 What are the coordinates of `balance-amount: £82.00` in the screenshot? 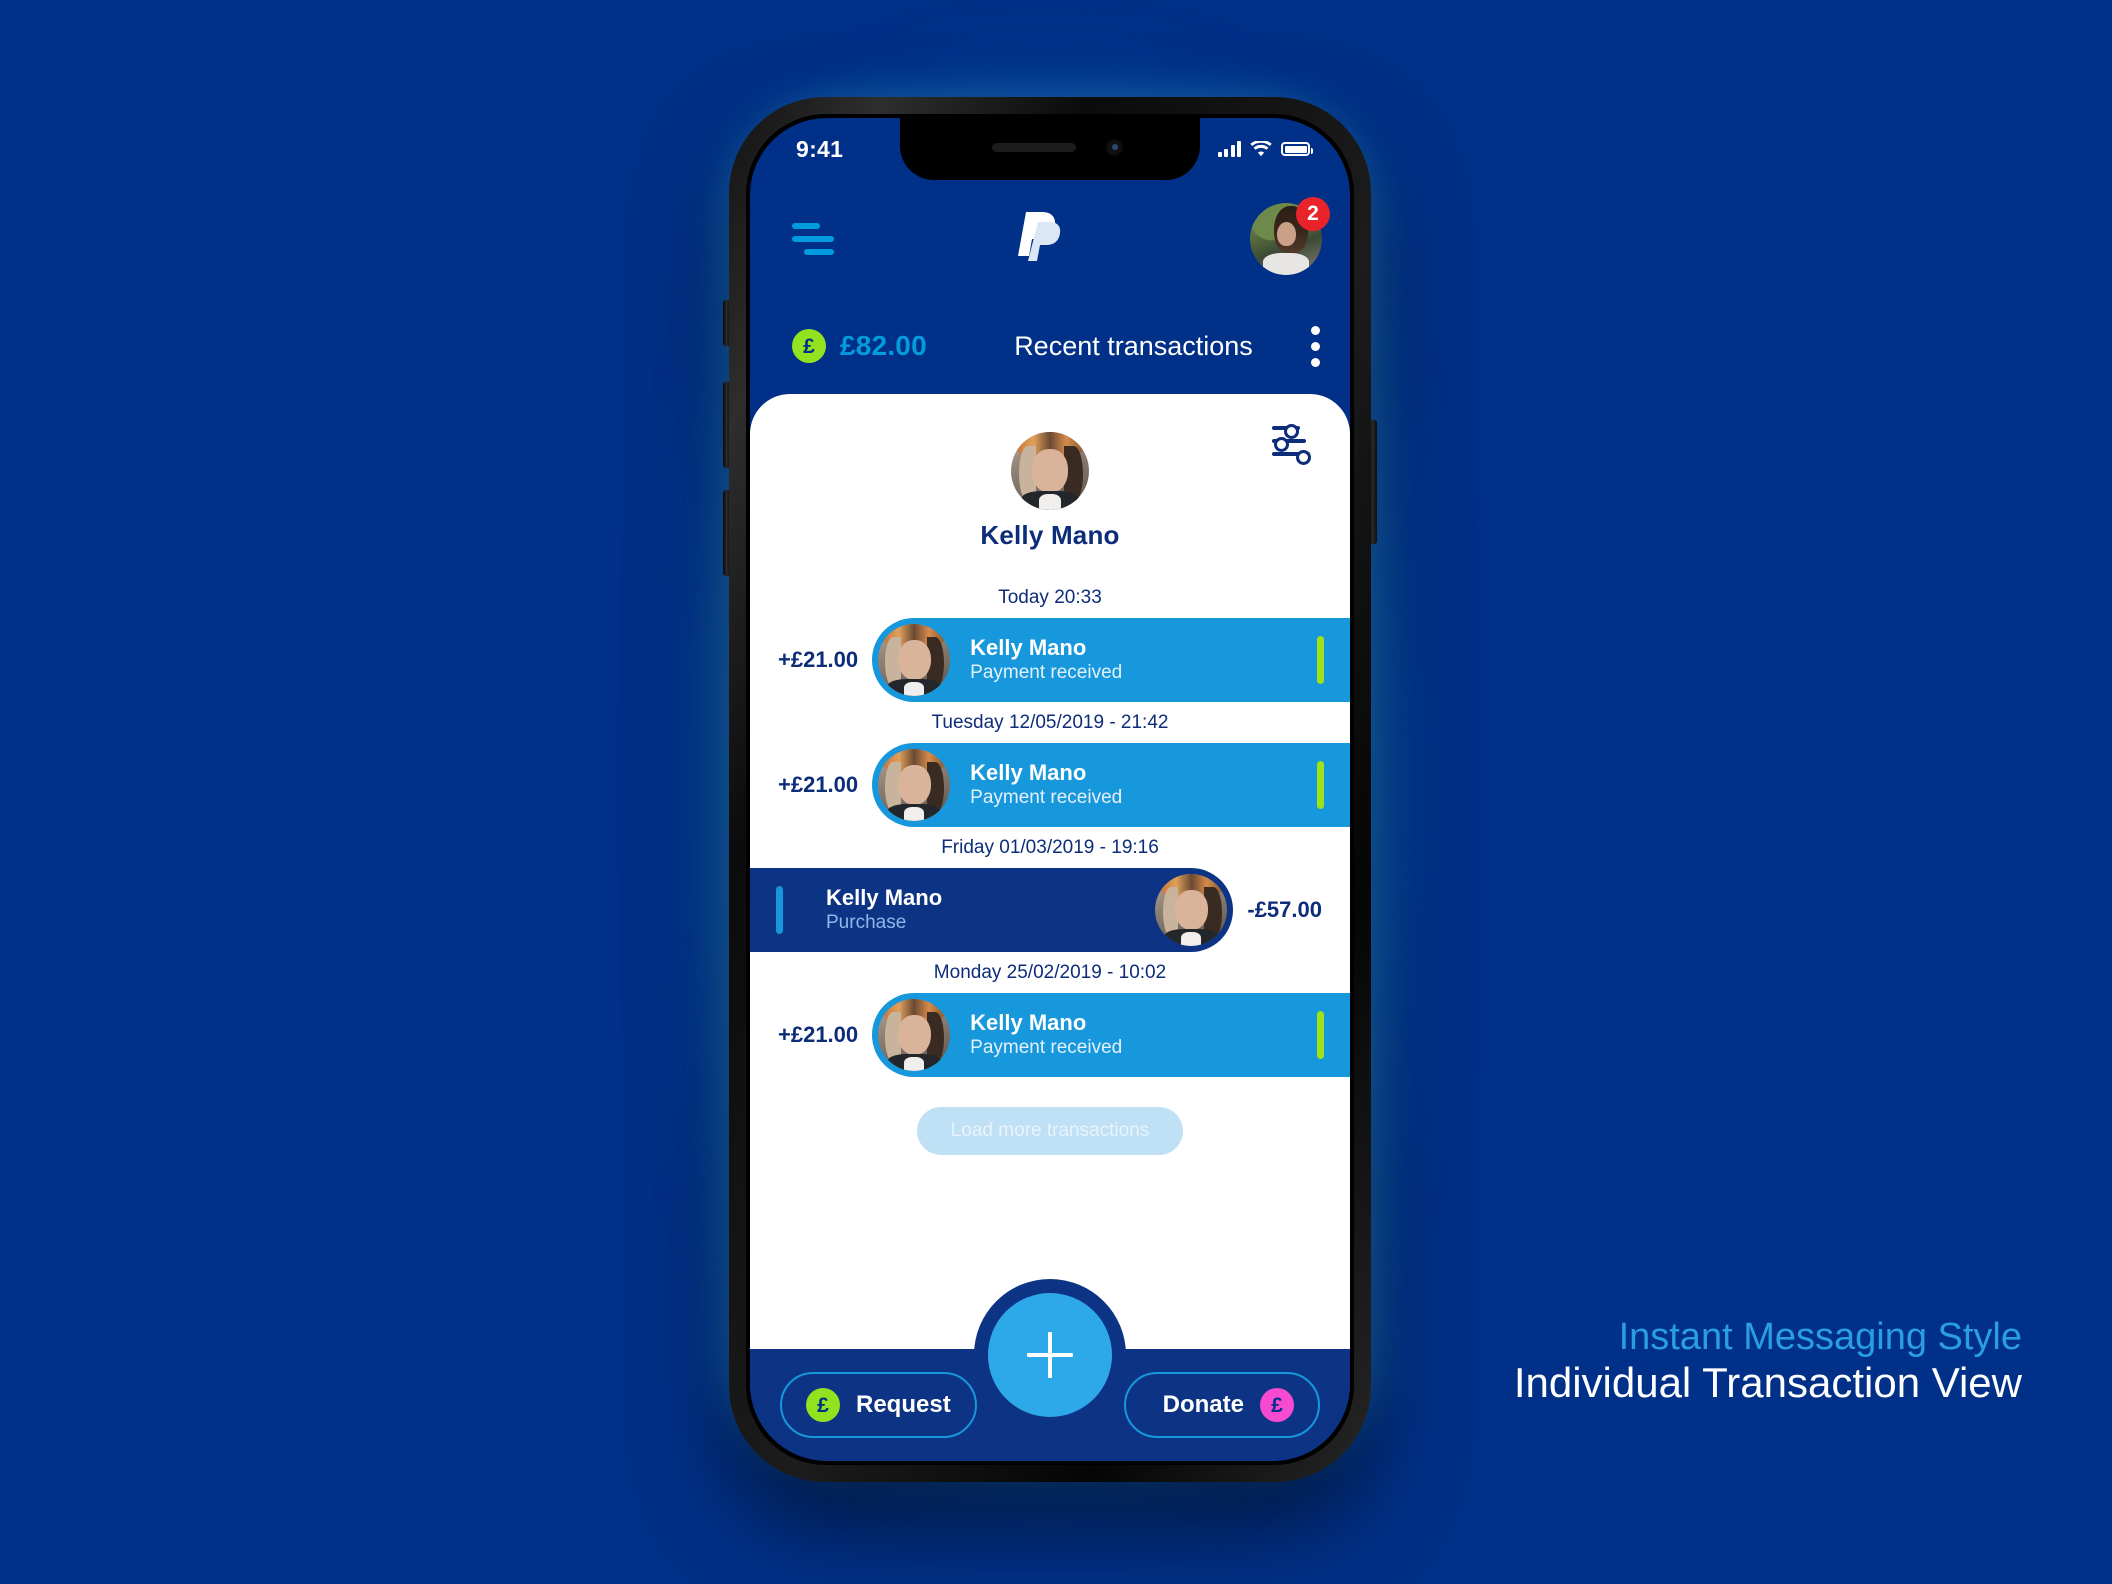 It's located at (883, 345).